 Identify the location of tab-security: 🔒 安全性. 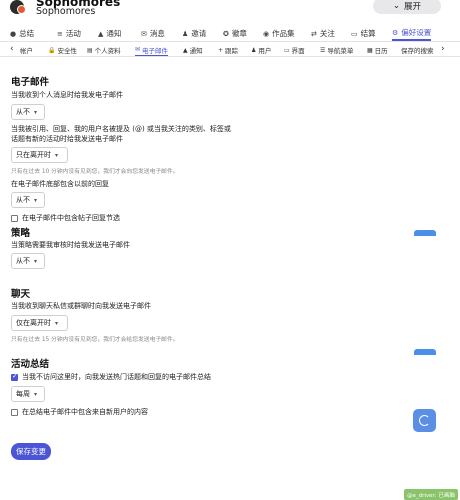
(62, 50).